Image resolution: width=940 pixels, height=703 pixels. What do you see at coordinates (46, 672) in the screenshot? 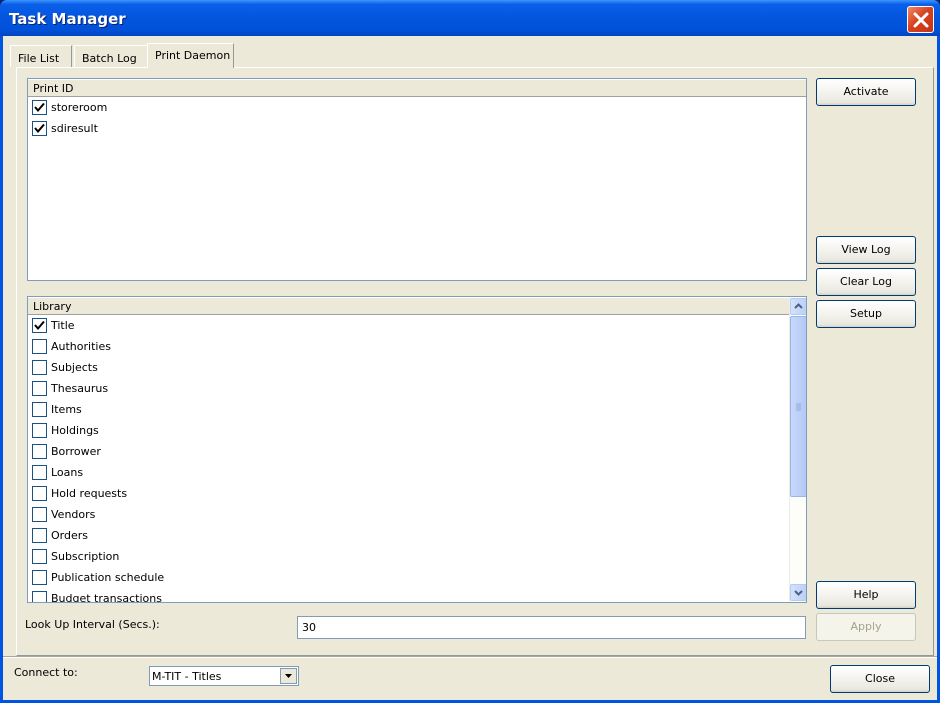
I see `connect-label: Connect to:` at bounding box center [46, 672].